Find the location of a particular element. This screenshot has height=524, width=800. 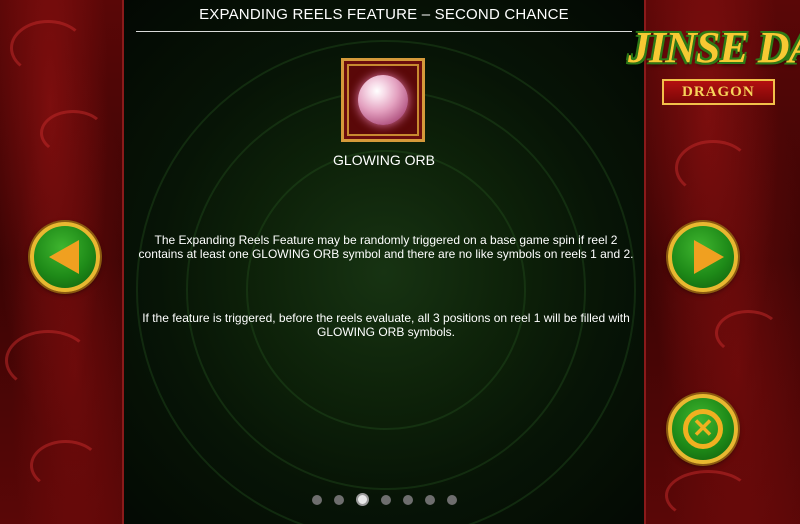

title-divider is located at coordinates (384, 31).